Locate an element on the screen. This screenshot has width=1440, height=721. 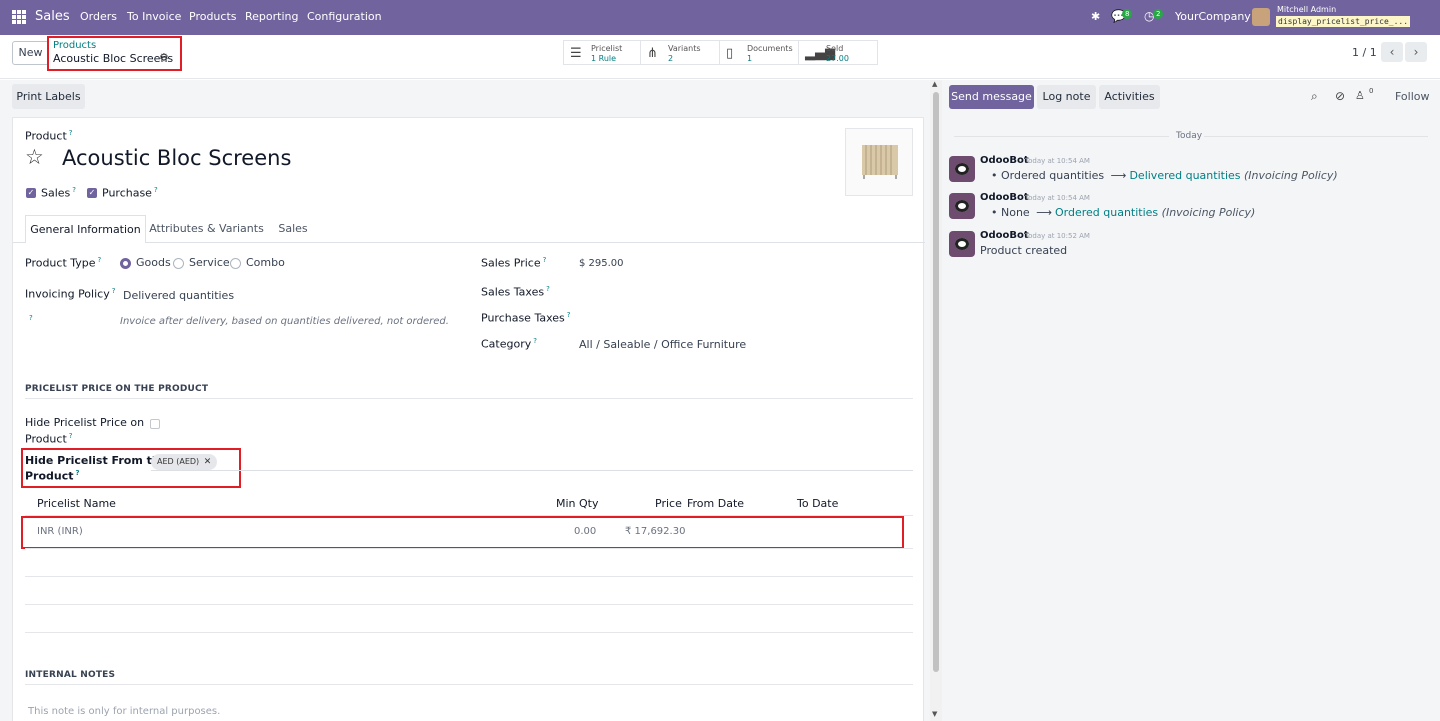
sales-taxes-label: Sales Taxes? is located at coordinates (515, 292).